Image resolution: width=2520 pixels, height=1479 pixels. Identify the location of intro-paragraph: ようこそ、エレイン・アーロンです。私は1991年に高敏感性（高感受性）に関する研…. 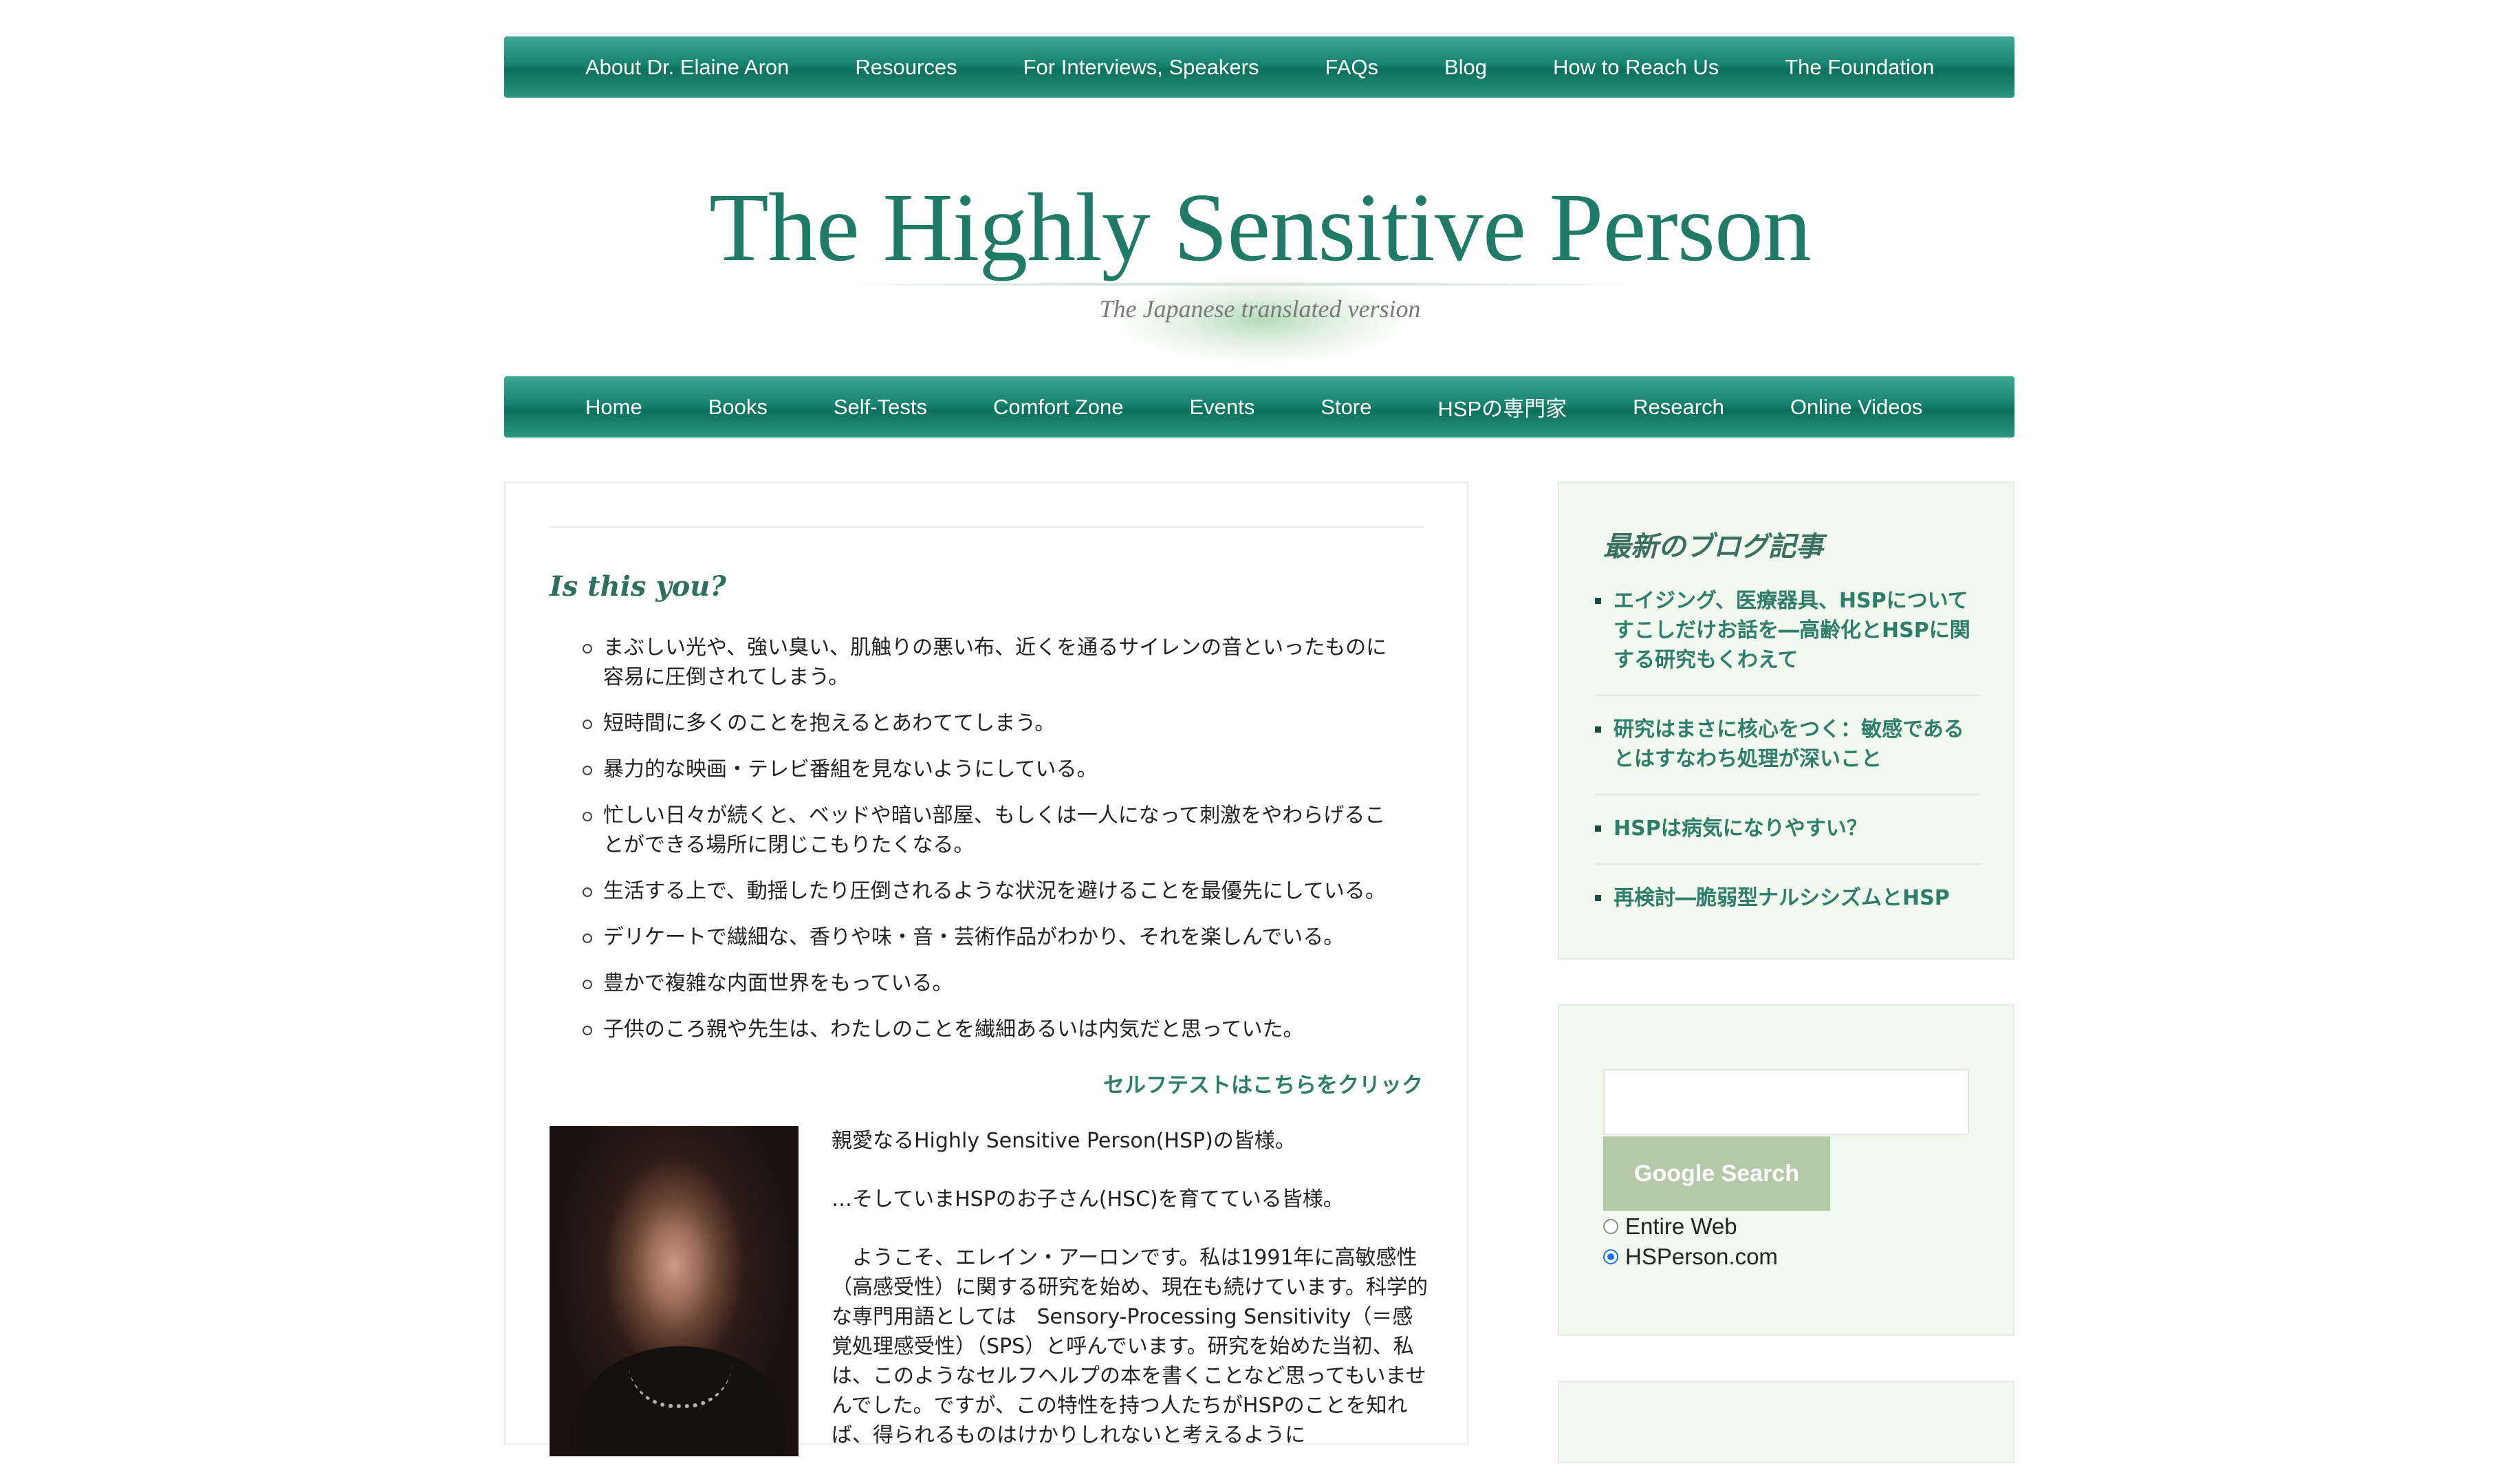
(1130, 1346).